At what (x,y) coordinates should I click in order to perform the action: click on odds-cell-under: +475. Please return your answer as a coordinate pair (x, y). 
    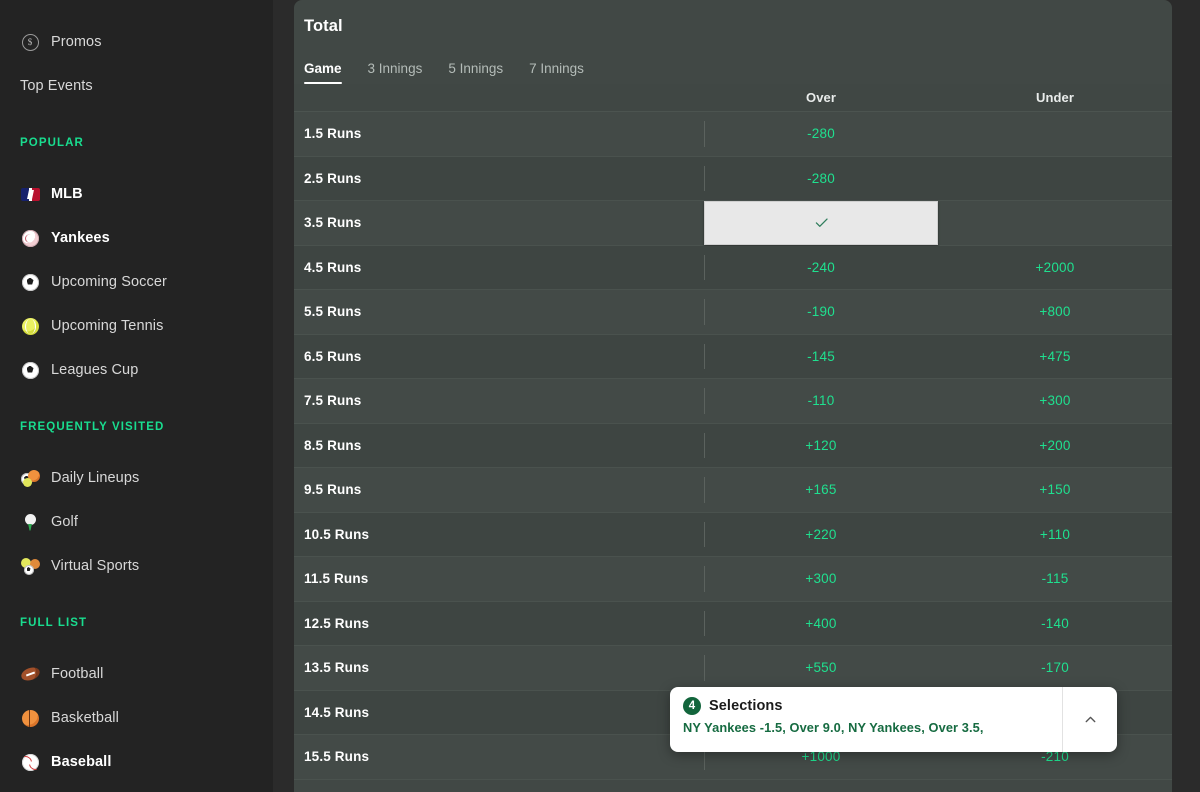
    Looking at the image, I should click on (1055, 357).